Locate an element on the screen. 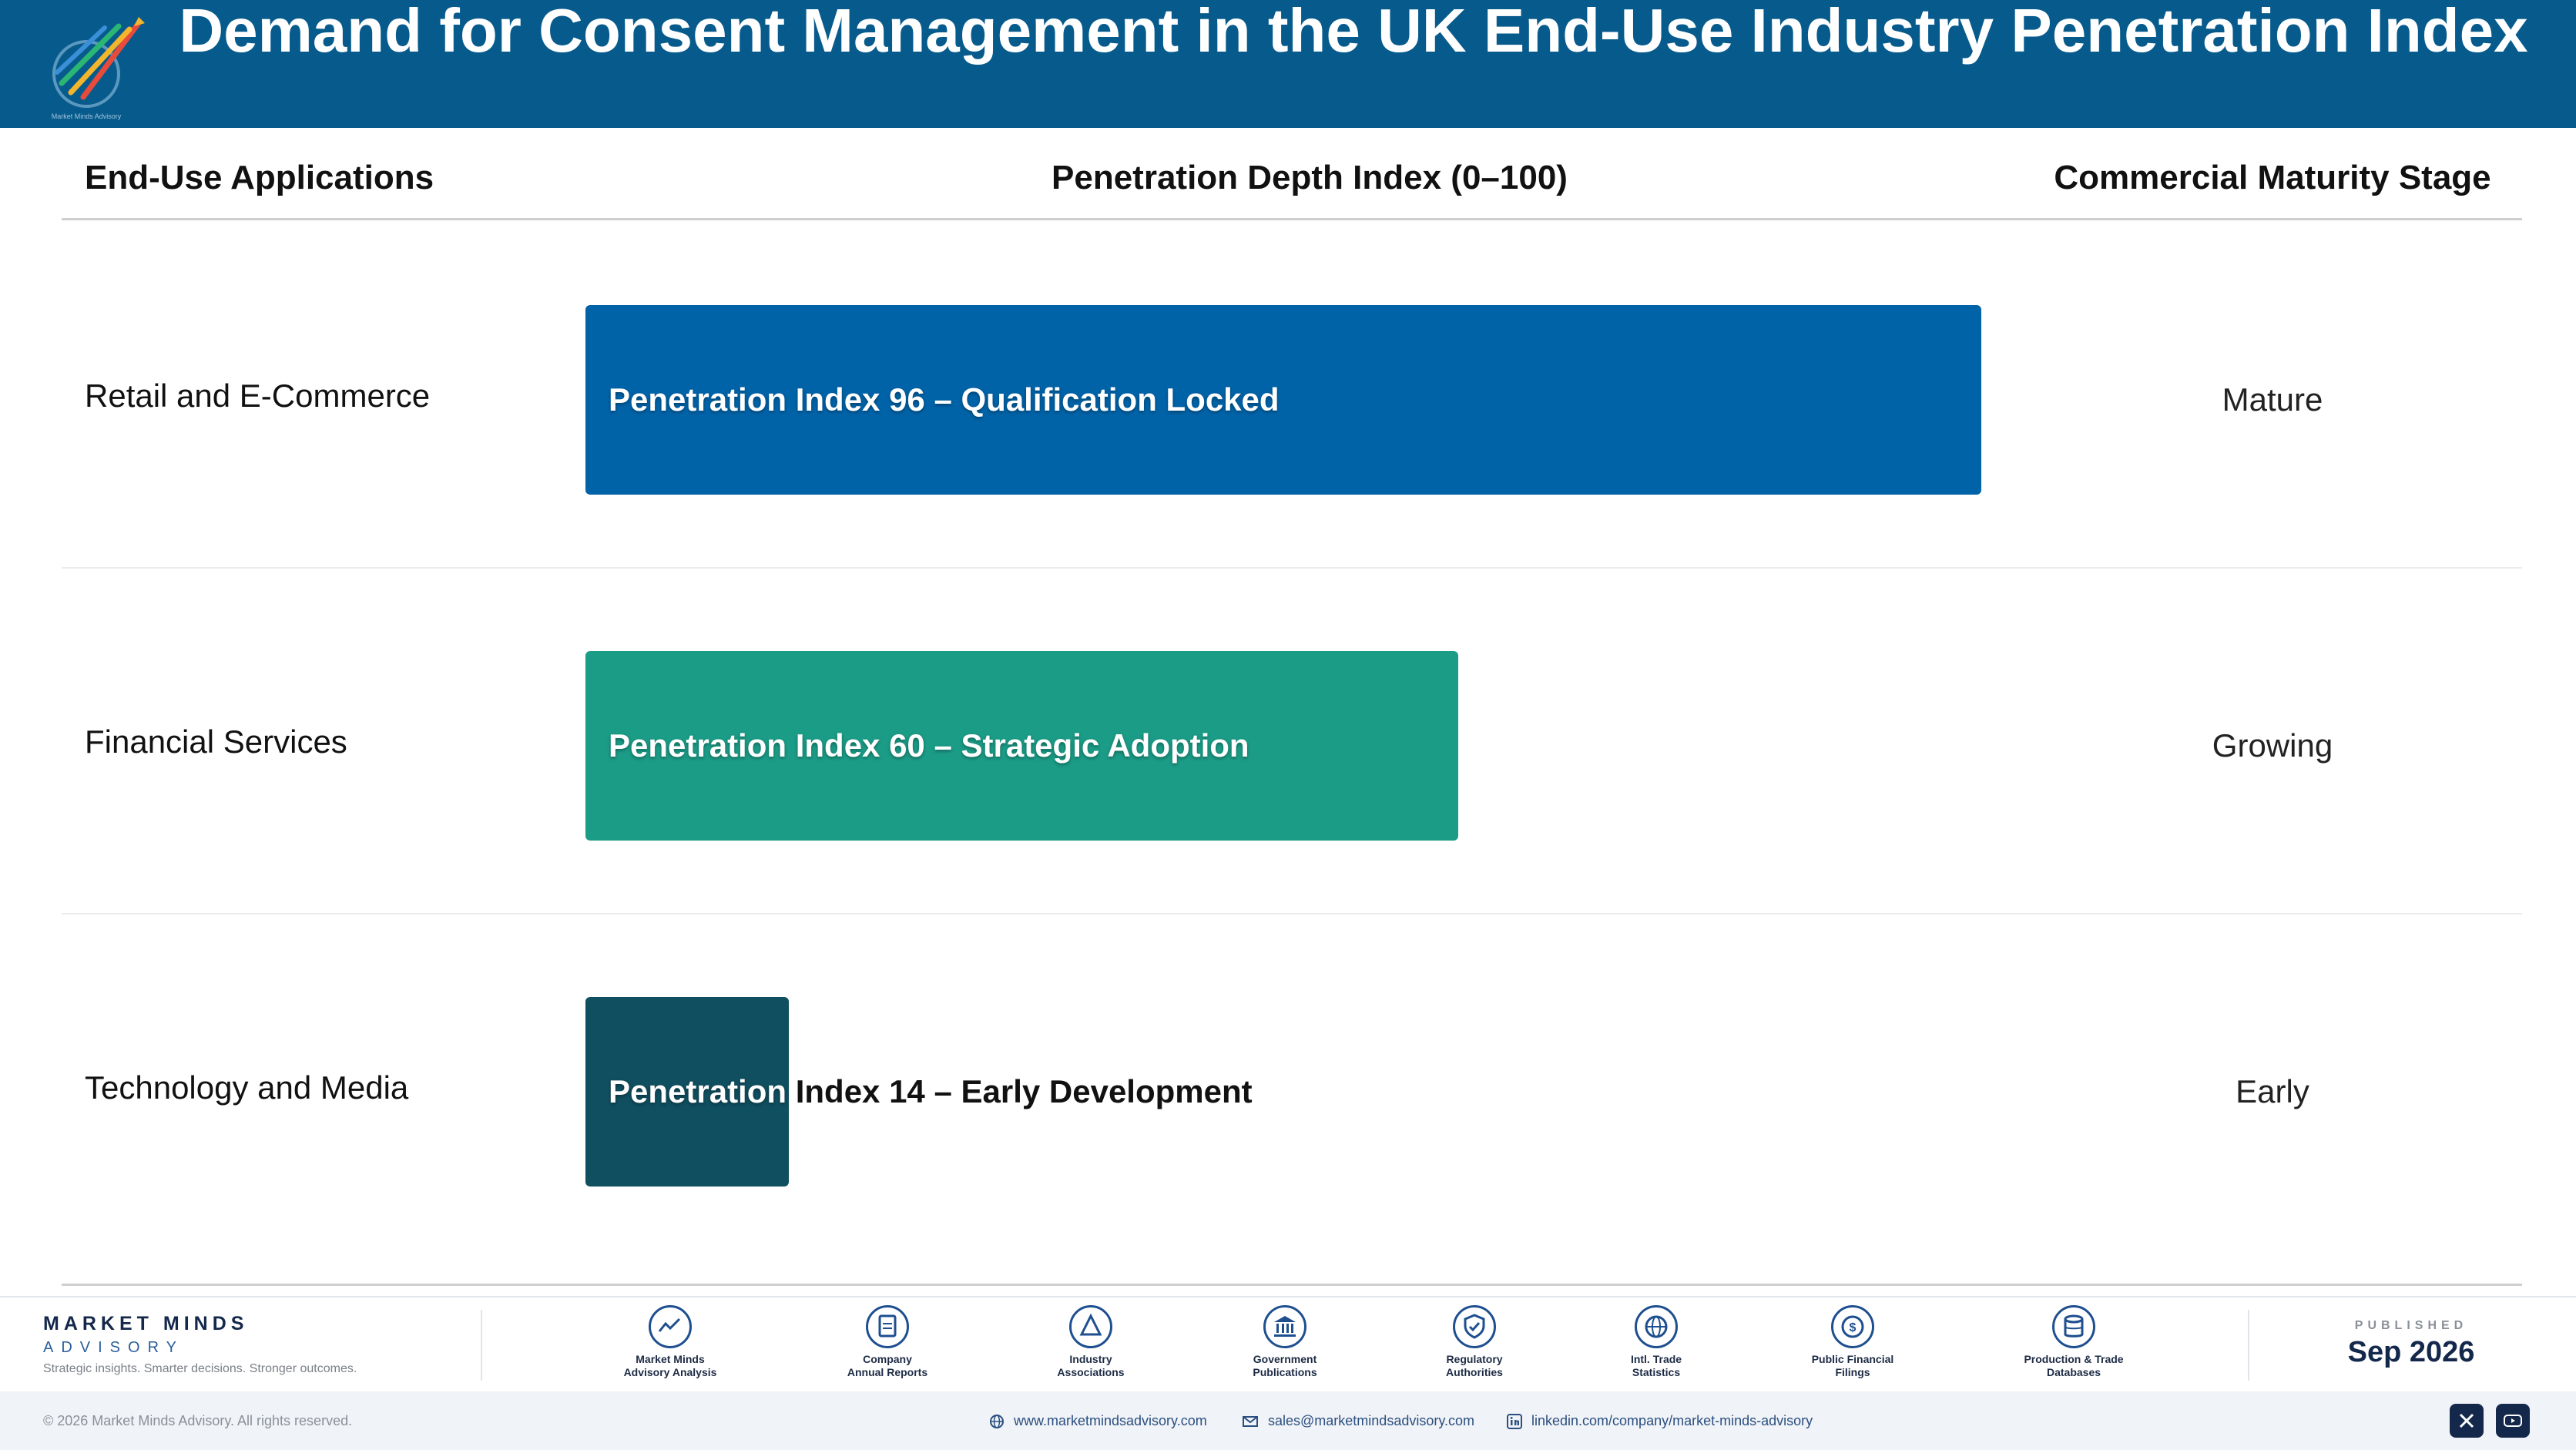  mail-icon is located at coordinates (1250, 1421).